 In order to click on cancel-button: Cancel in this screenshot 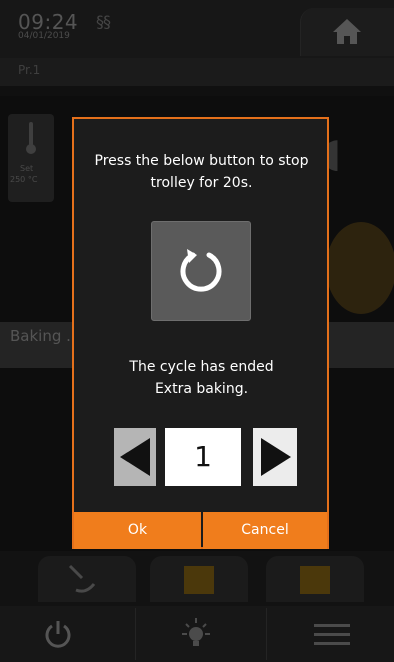, I will do `click(265, 530)`.